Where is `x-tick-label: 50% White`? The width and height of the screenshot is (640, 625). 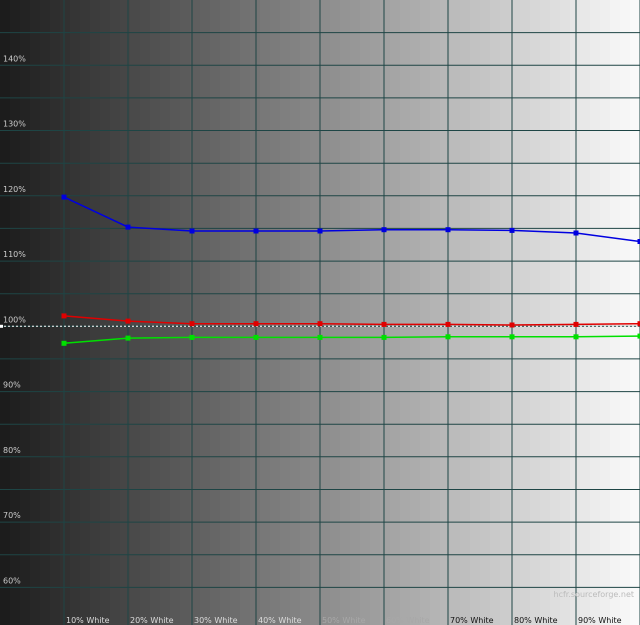
x-tick-label: 50% White is located at coordinates (344, 620).